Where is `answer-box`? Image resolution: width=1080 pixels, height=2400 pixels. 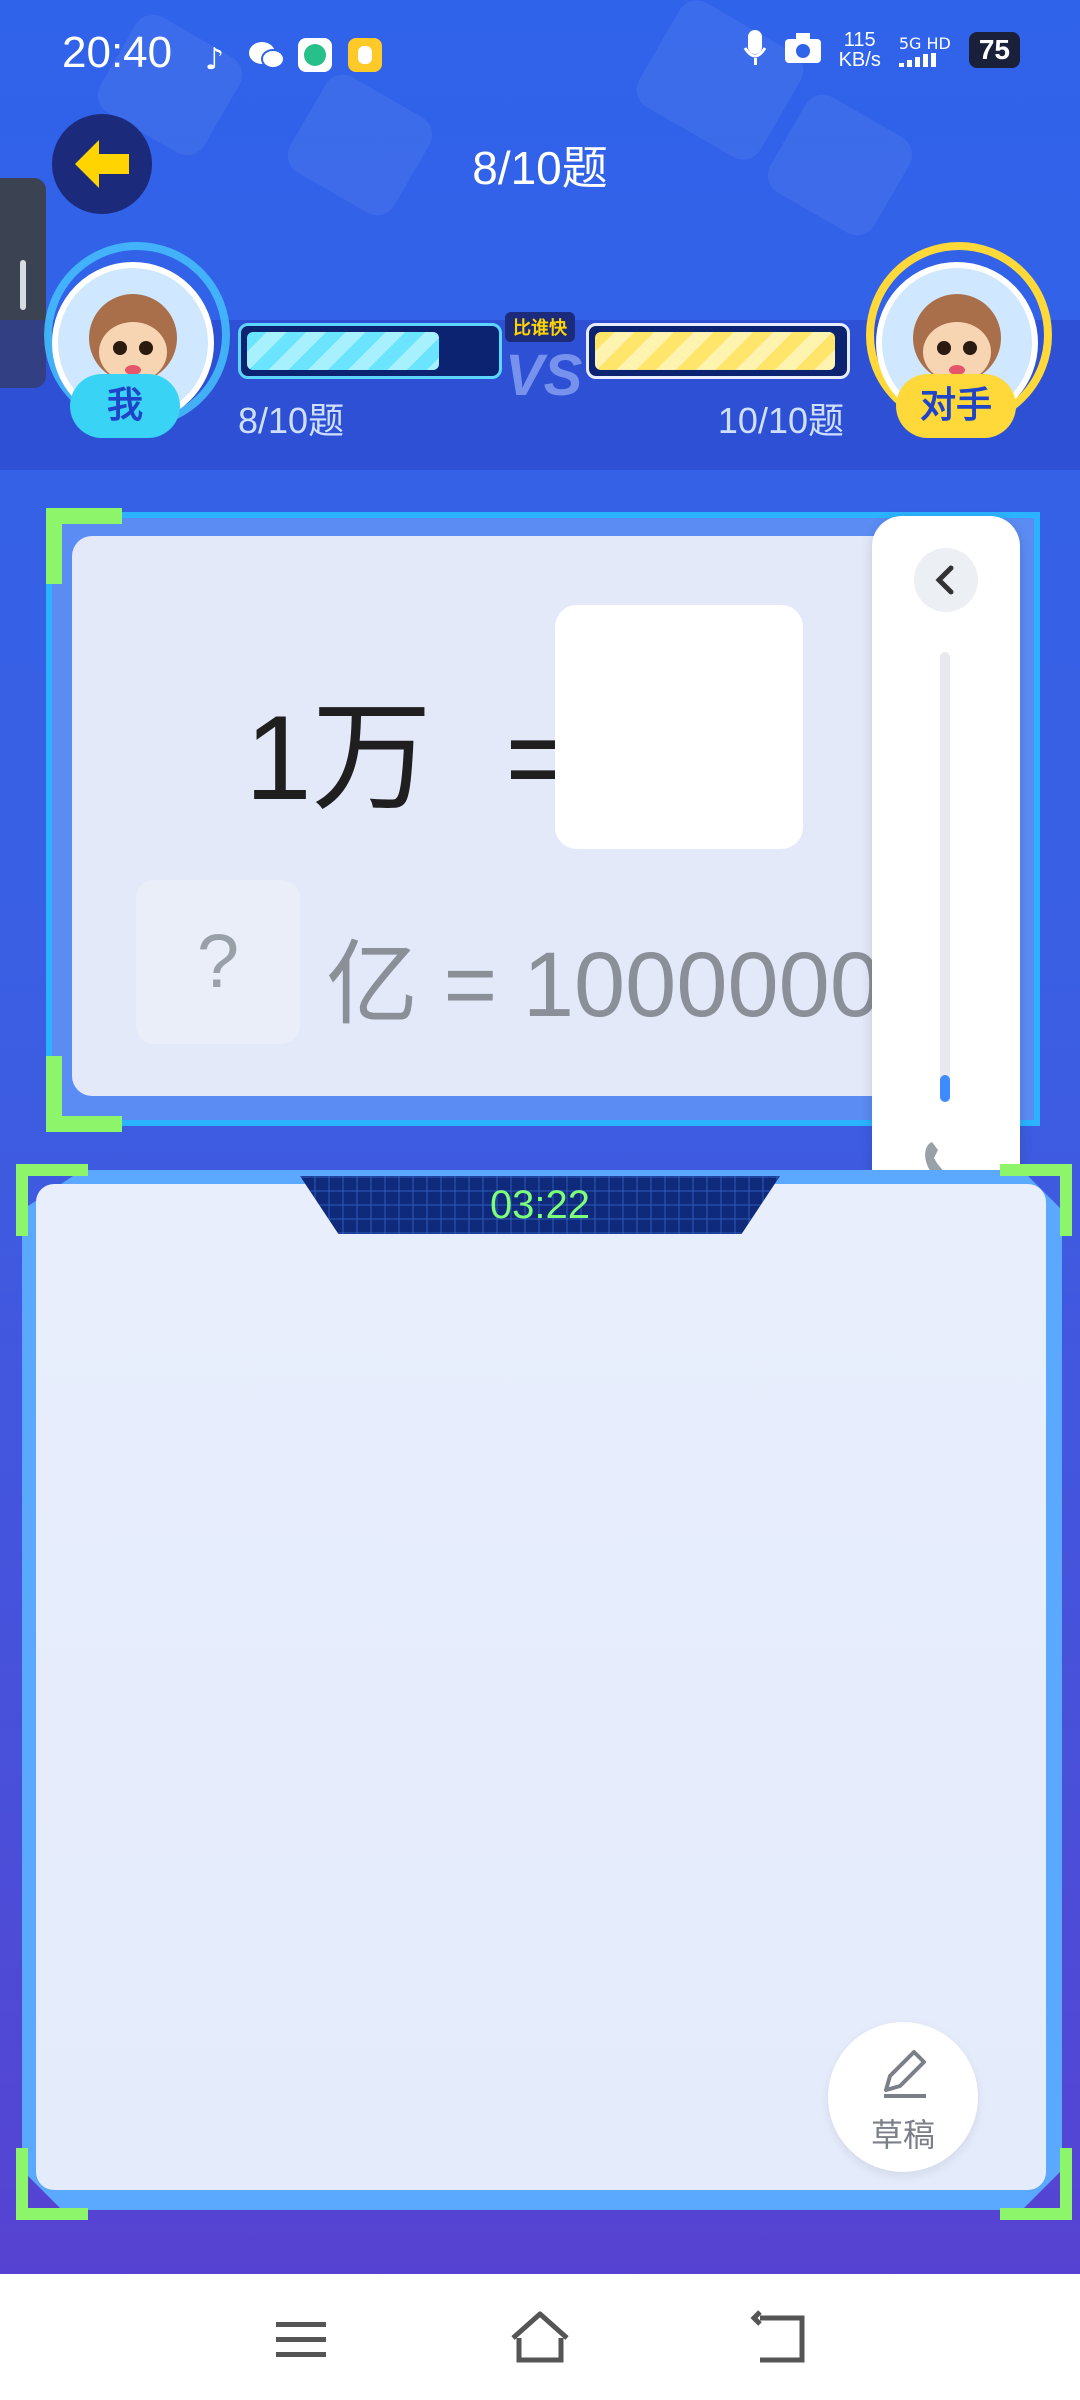 answer-box is located at coordinates (679, 727).